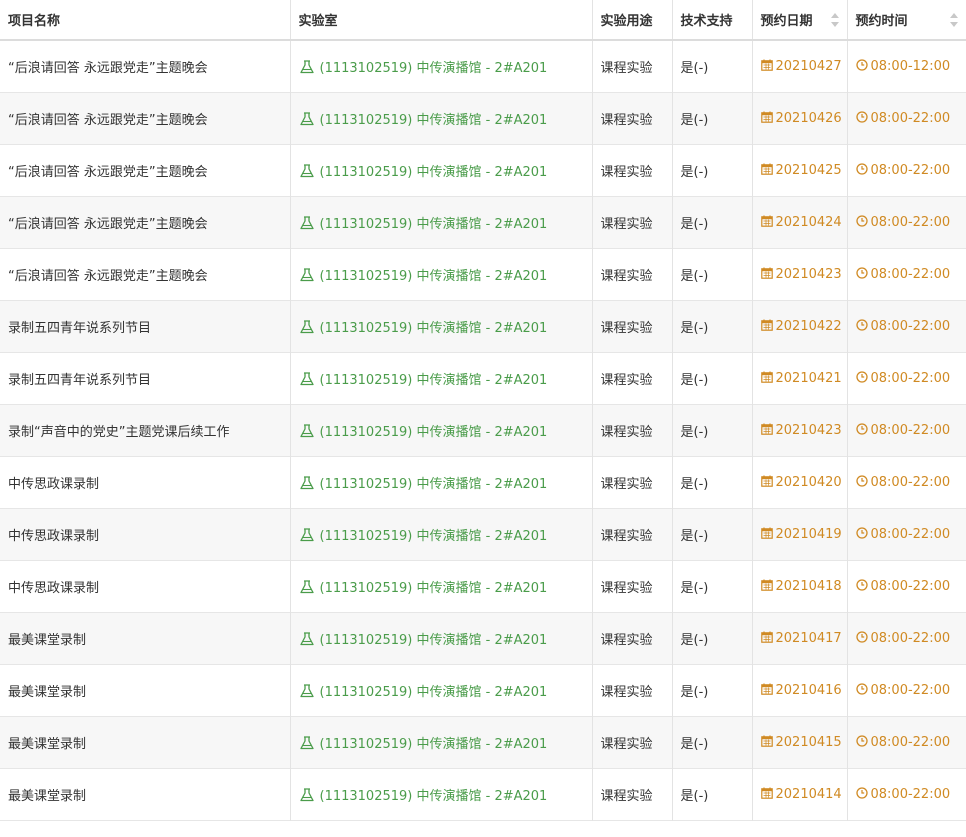 The width and height of the screenshot is (966, 837). What do you see at coordinates (47, 796) in the screenshot?
I see `project-name: 最美课堂录制` at bounding box center [47, 796].